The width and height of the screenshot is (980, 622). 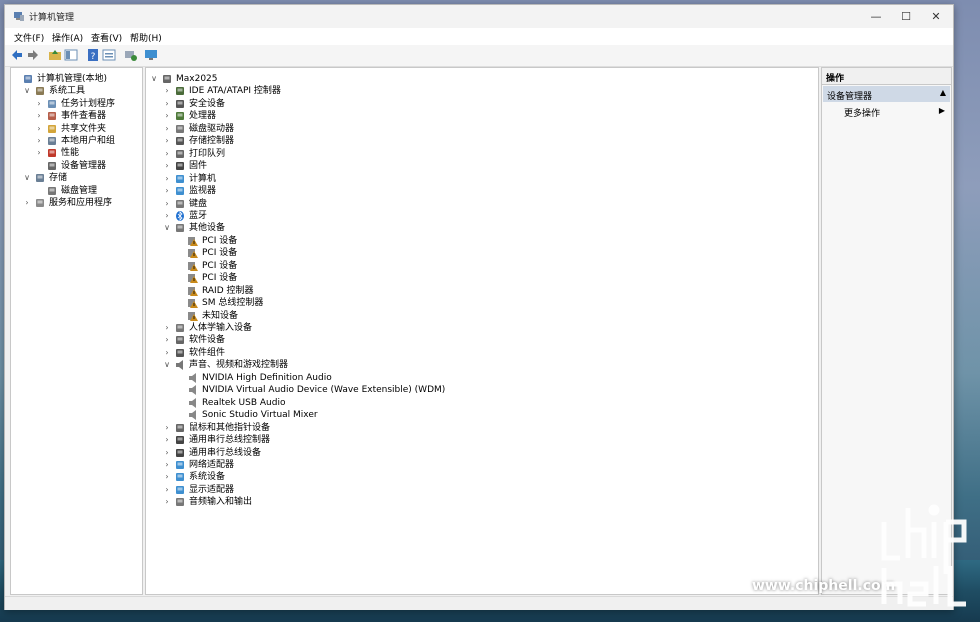 I want to click on tree-item-label: 监视器, so click(x=203, y=191).